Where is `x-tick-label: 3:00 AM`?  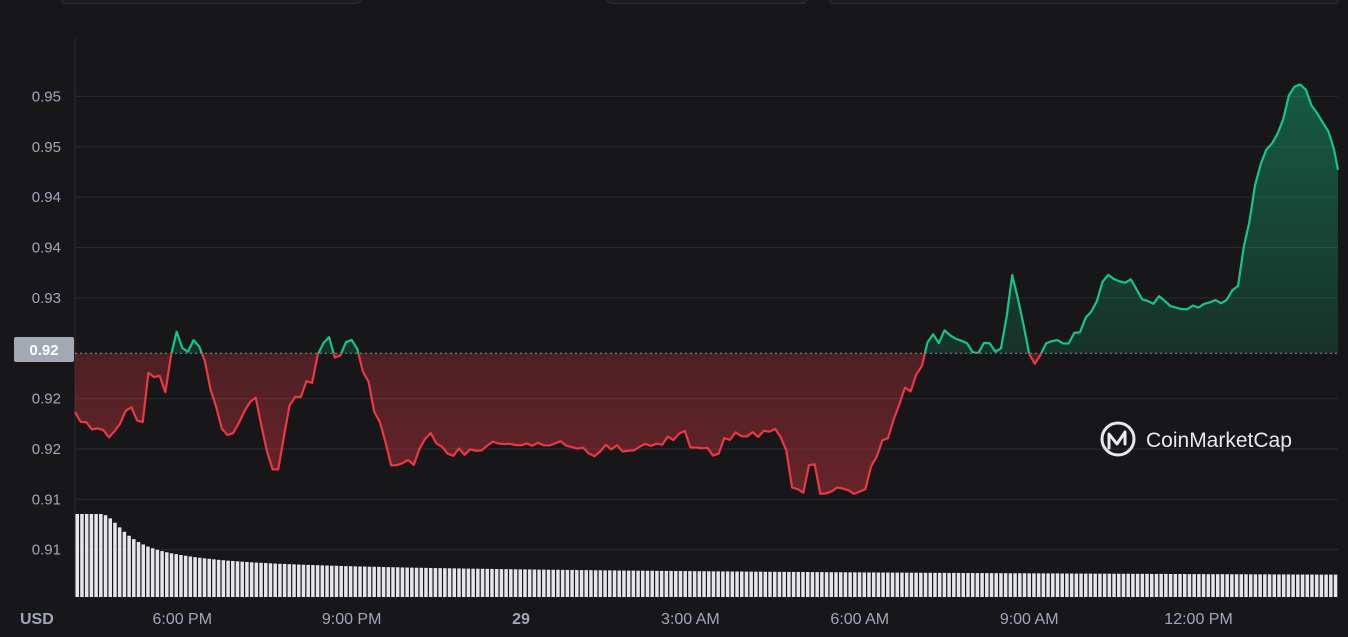 x-tick-label: 3:00 AM is located at coordinates (690, 619).